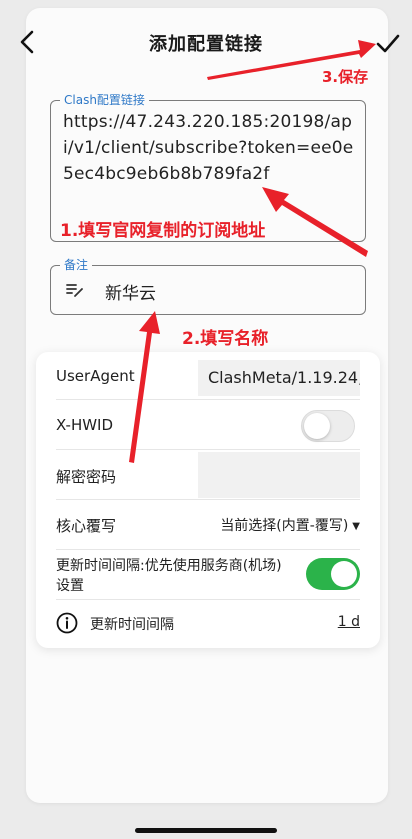  I want to click on hwid-toggle, so click(328, 426).